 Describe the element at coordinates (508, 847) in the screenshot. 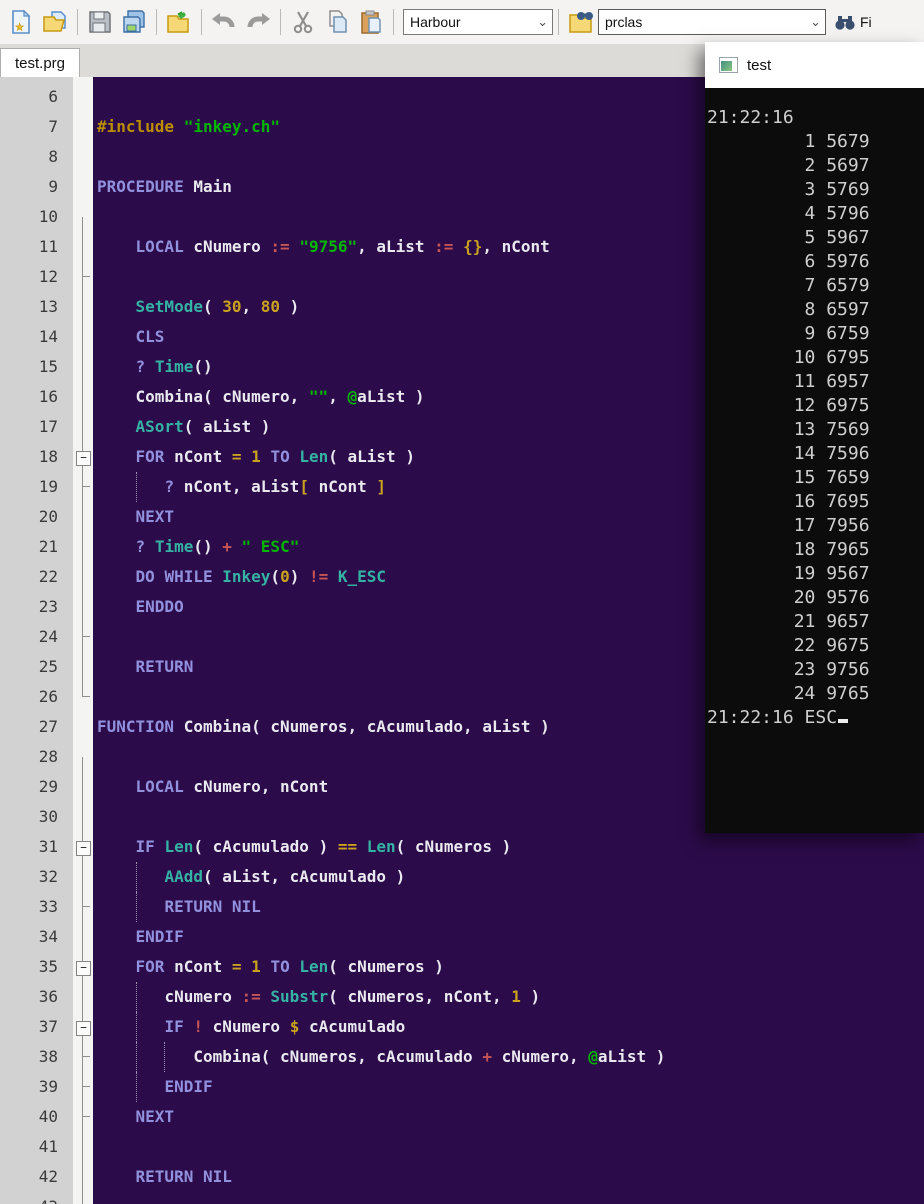

I see `code-line-text: IF Len( cAcumulado ) == Len( cNumeros )` at that location.